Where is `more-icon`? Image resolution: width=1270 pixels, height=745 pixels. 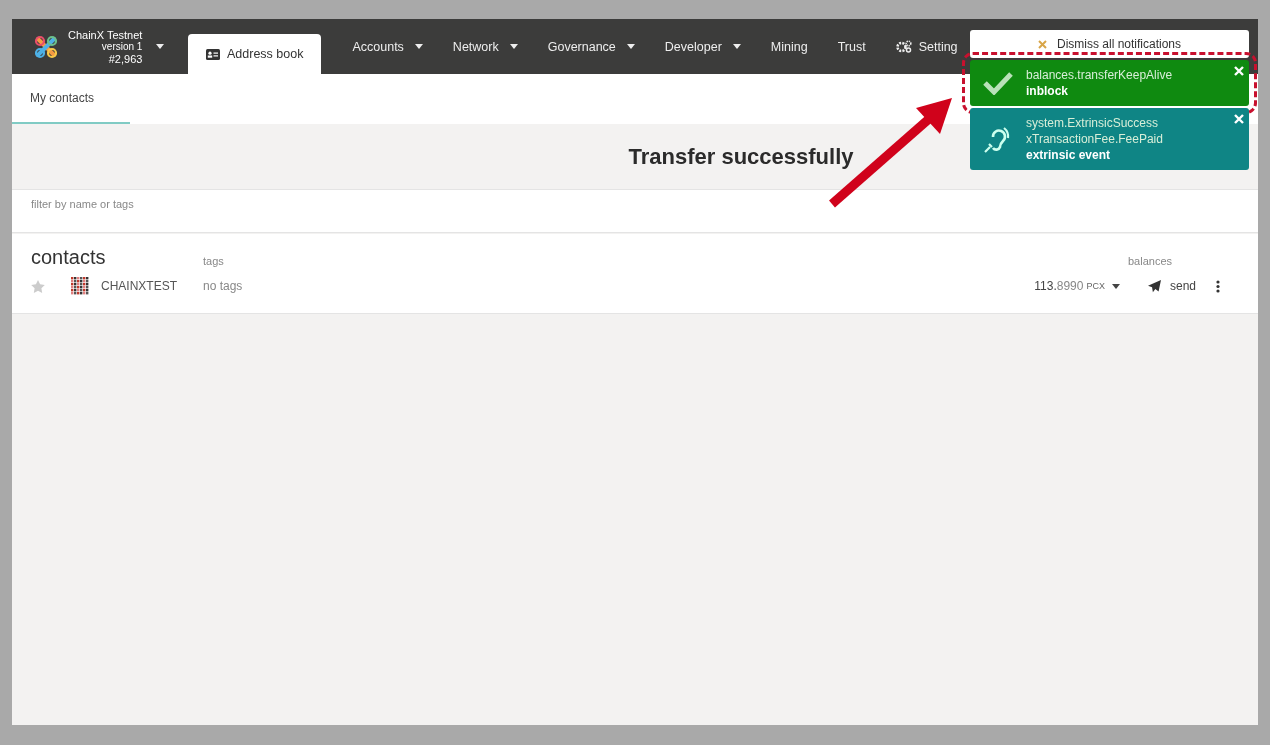 more-icon is located at coordinates (1218, 286).